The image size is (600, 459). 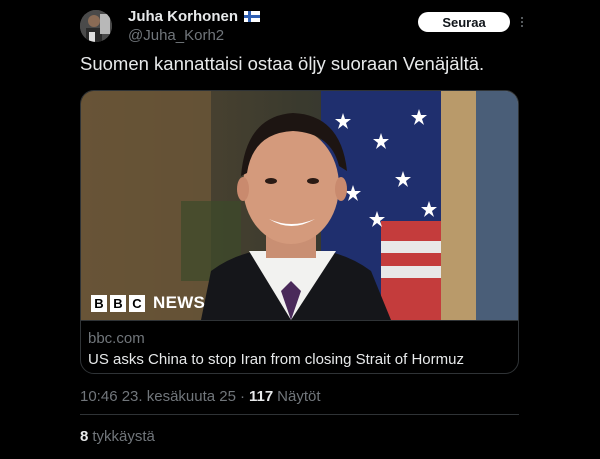 I want to click on follow-button: Seuraa, so click(x=464, y=22).